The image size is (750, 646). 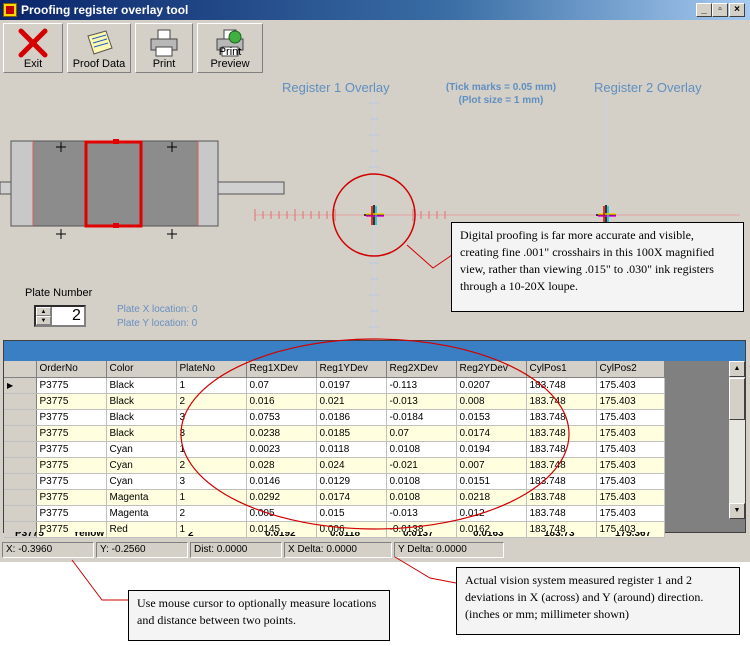 What do you see at coordinates (491, 513) in the screenshot?
I see `table-cell: 0.012` at bounding box center [491, 513].